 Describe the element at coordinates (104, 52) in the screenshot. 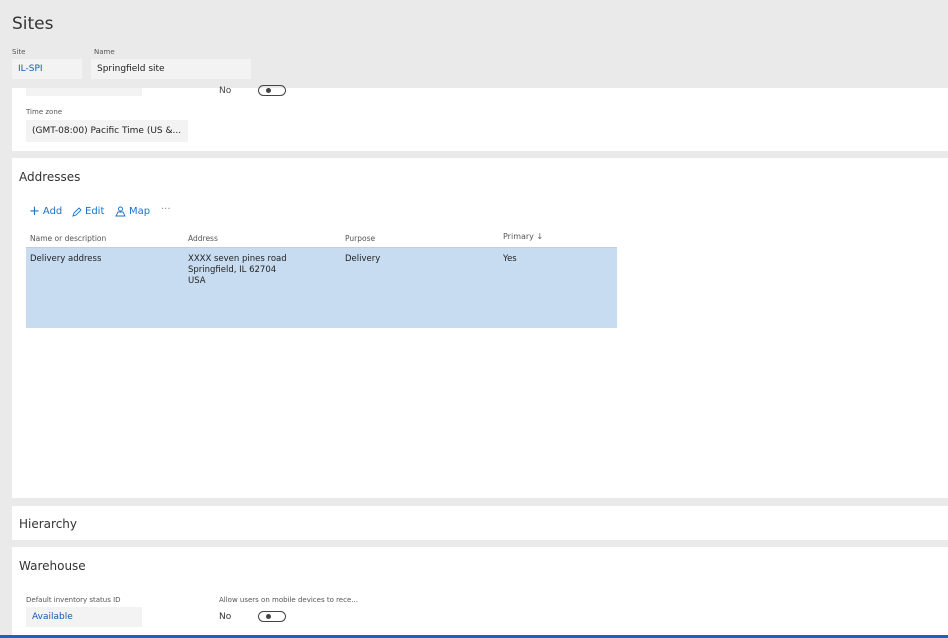

I see `name-label: Name` at that location.